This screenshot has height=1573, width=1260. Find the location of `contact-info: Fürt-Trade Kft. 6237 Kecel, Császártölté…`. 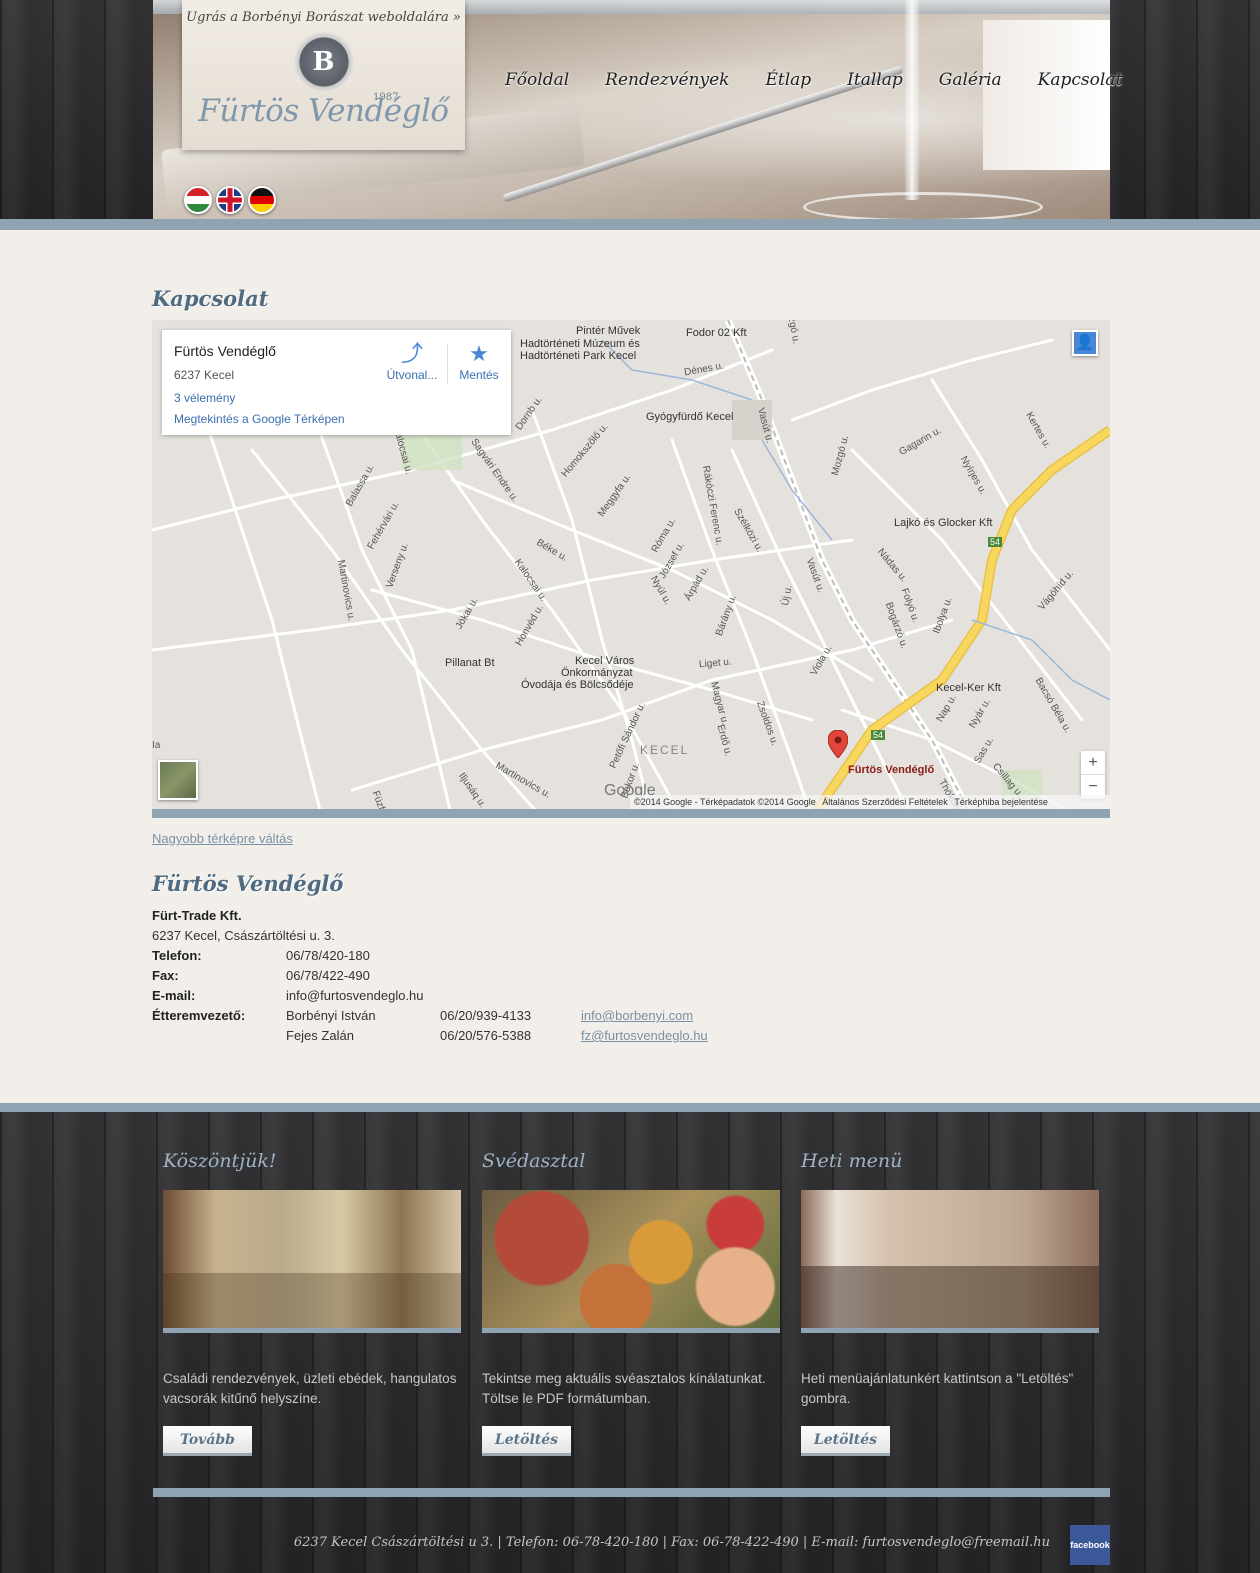

contact-info: Fürt-Trade Kft. 6237 Kecel, Császártölté… is located at coordinates (502, 976).